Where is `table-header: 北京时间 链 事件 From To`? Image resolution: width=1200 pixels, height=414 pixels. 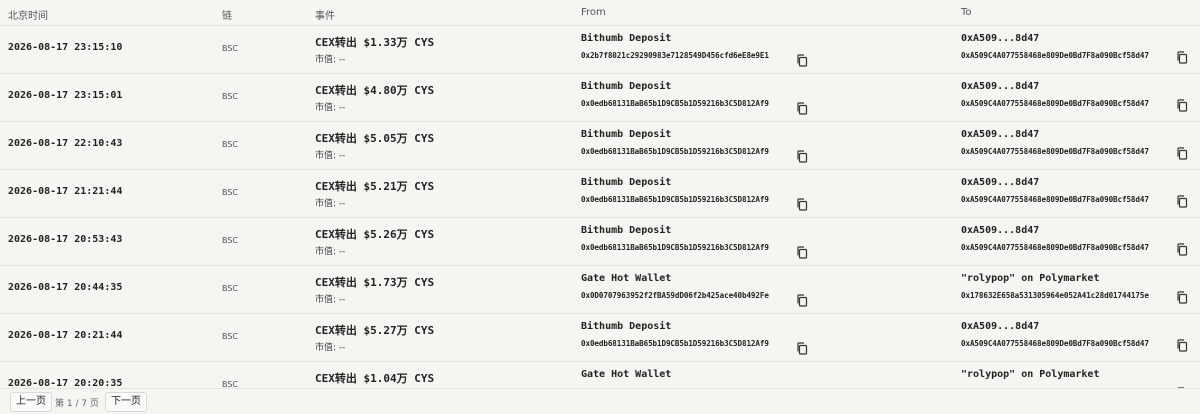
table-header: 北京时间 链 事件 From To is located at coordinates (600, 13).